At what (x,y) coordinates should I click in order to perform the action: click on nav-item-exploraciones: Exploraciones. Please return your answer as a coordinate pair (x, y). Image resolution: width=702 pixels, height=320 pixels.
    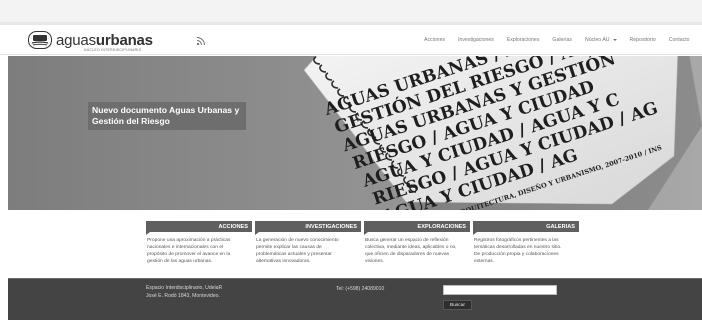
    Looking at the image, I should click on (523, 40).